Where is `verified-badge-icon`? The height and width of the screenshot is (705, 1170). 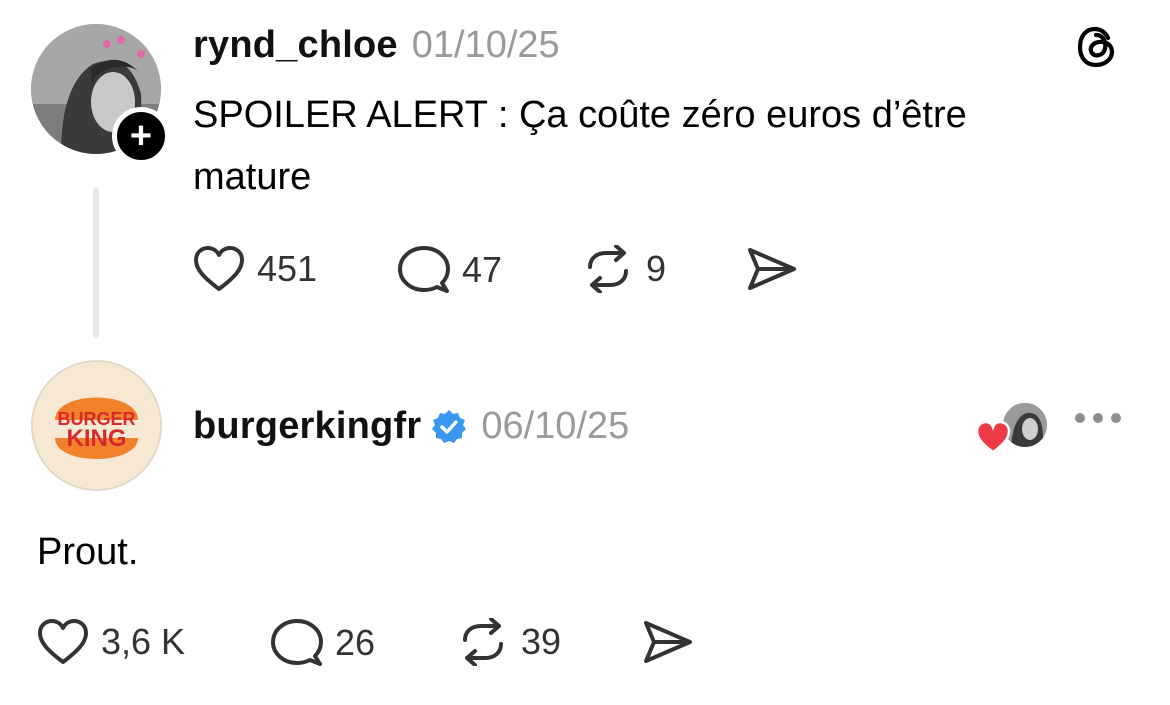 verified-badge-icon is located at coordinates (449, 426).